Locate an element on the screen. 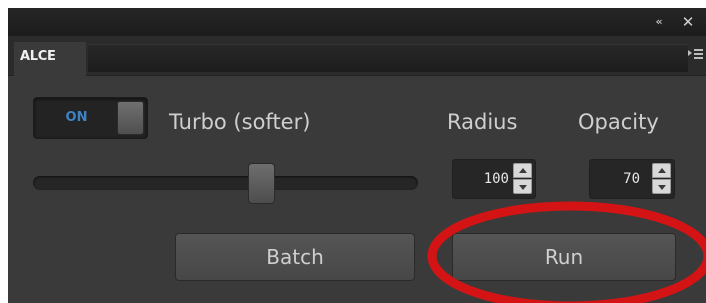  collapse-icon: « is located at coordinates (659, 22).